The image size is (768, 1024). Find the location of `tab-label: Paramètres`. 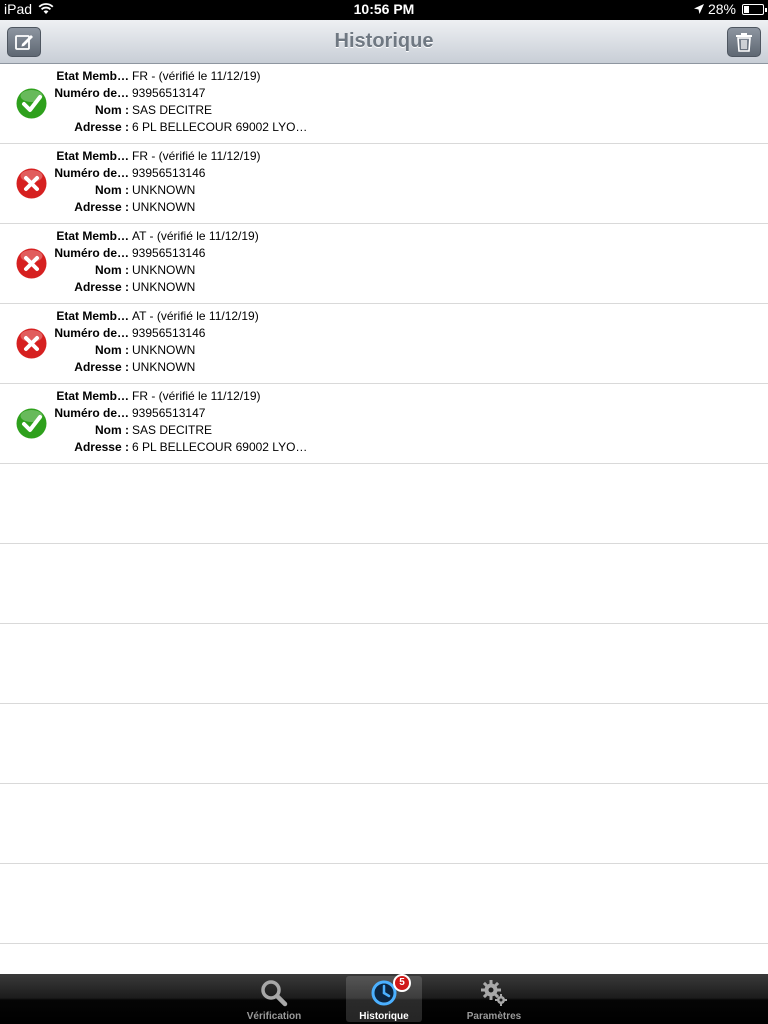

tab-label: Paramètres is located at coordinates (494, 1016).